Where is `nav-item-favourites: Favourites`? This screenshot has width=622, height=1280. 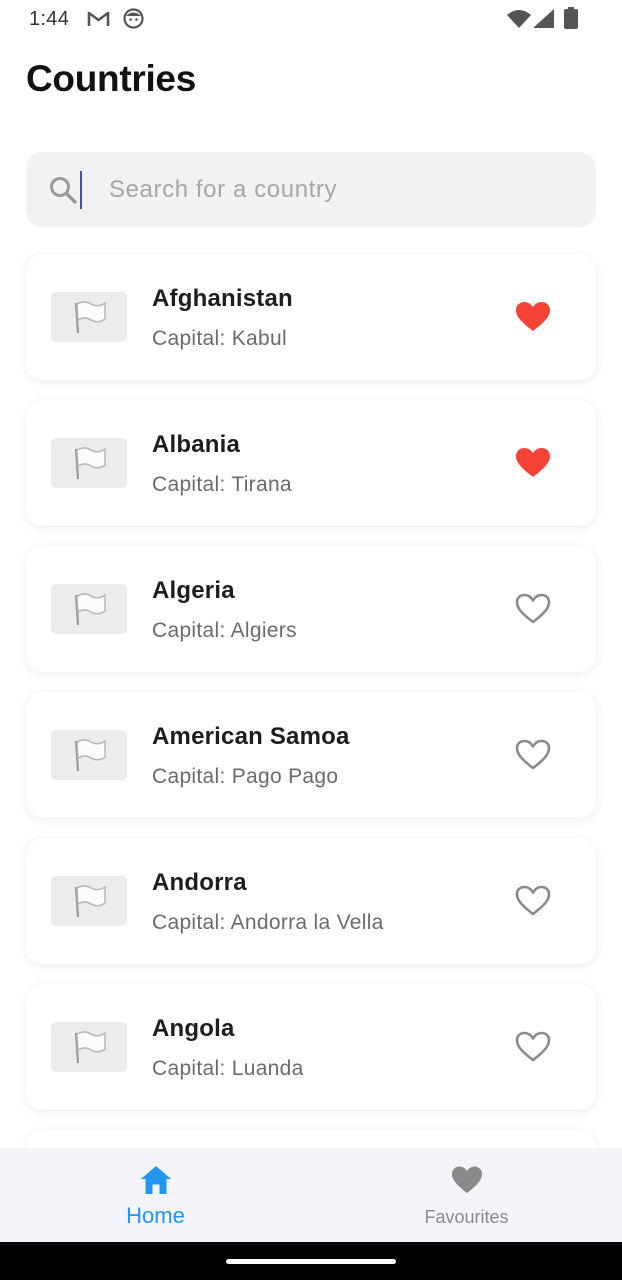 nav-item-favourites: Favourites is located at coordinates (466, 1195).